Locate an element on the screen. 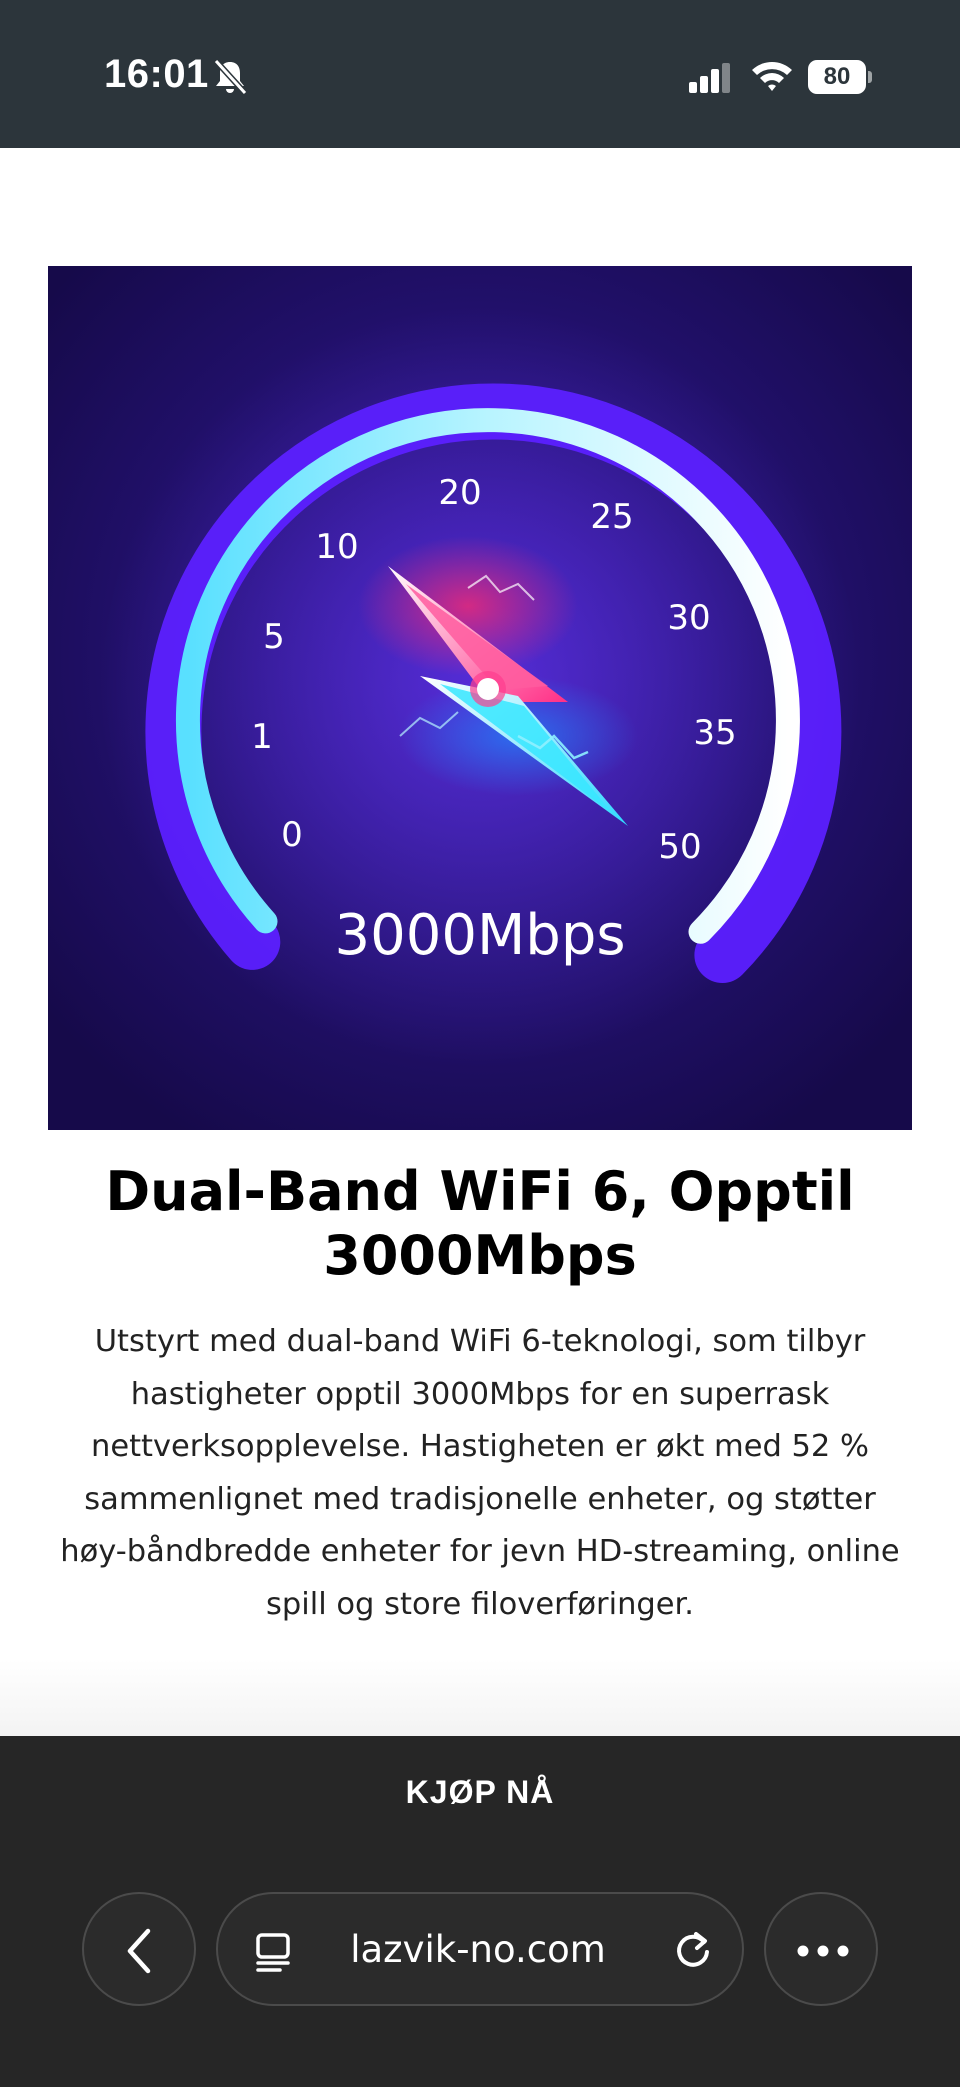  battery-icon: 80 is located at coordinates (840, 77).